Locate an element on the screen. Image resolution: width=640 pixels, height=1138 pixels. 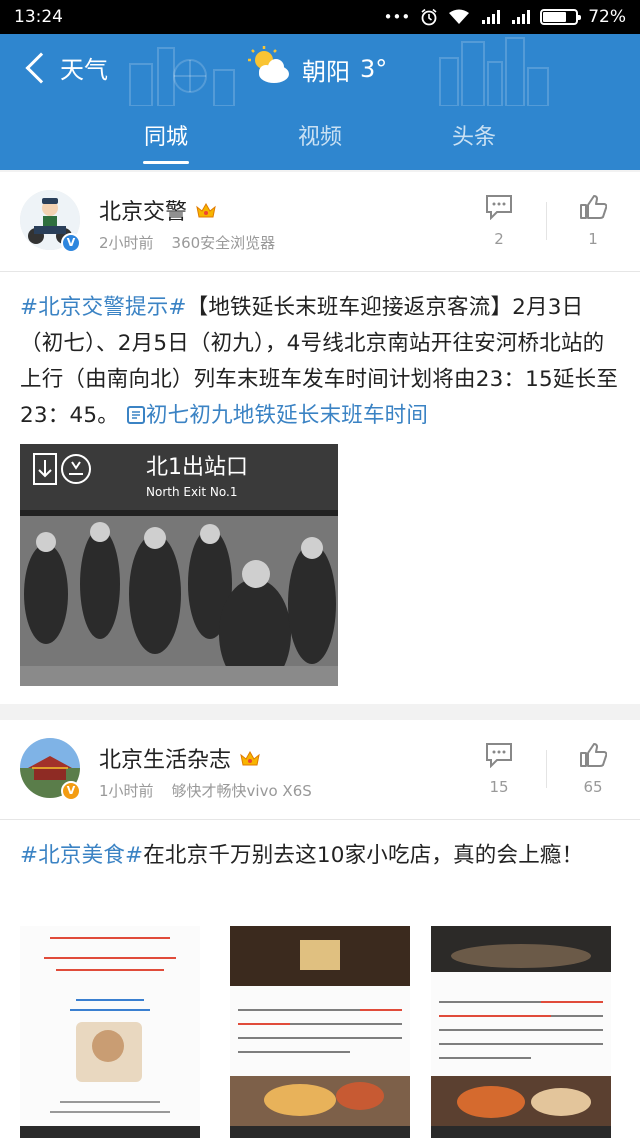
image-sign-cn: 北1出站口 is located at coordinates (197, 467).